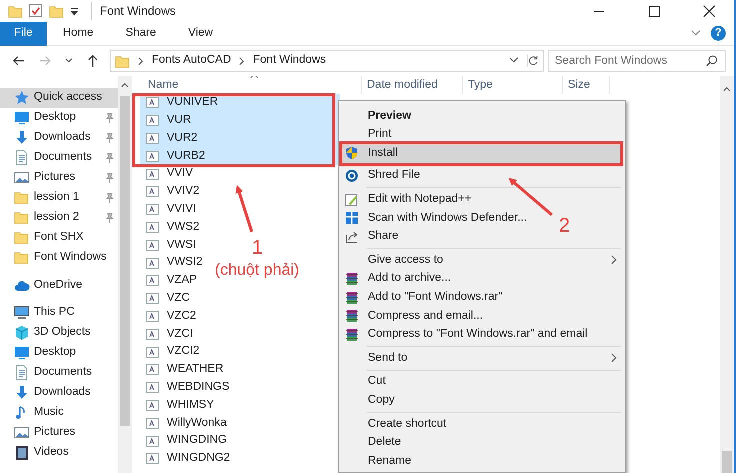  I want to click on annotation-label: (chuột phải), so click(257, 271).